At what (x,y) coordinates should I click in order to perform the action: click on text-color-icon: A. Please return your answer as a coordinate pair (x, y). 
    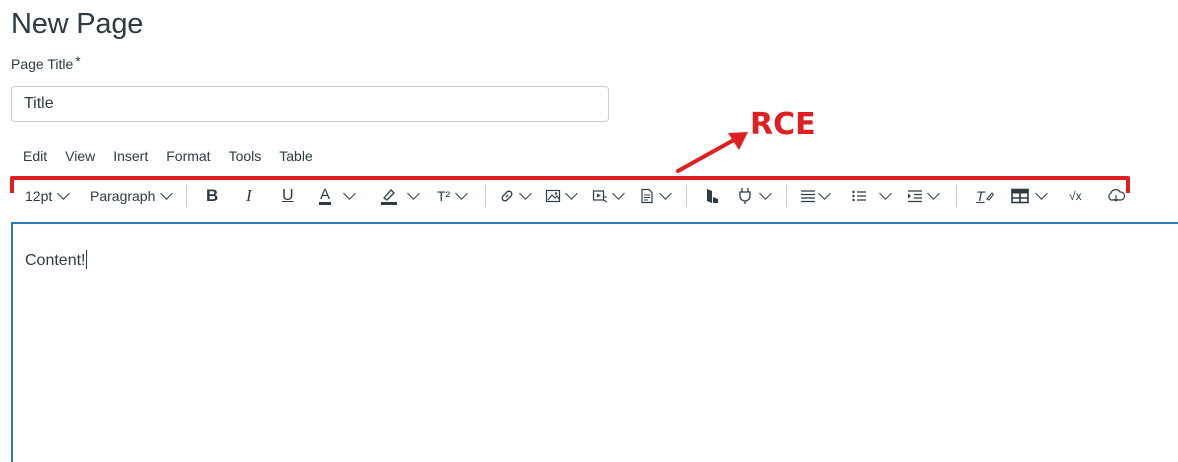
    Looking at the image, I should click on (325, 195).